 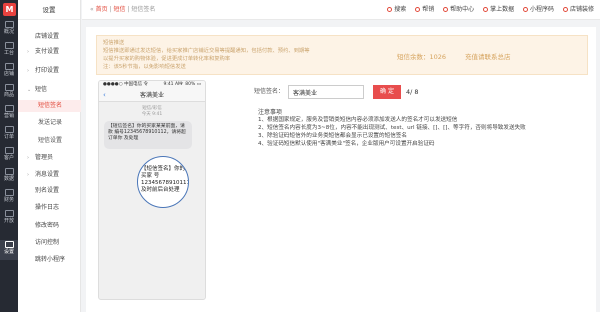 What do you see at coordinates (387, 92) in the screenshot?
I see `confirm-button: 确 定` at bounding box center [387, 92].